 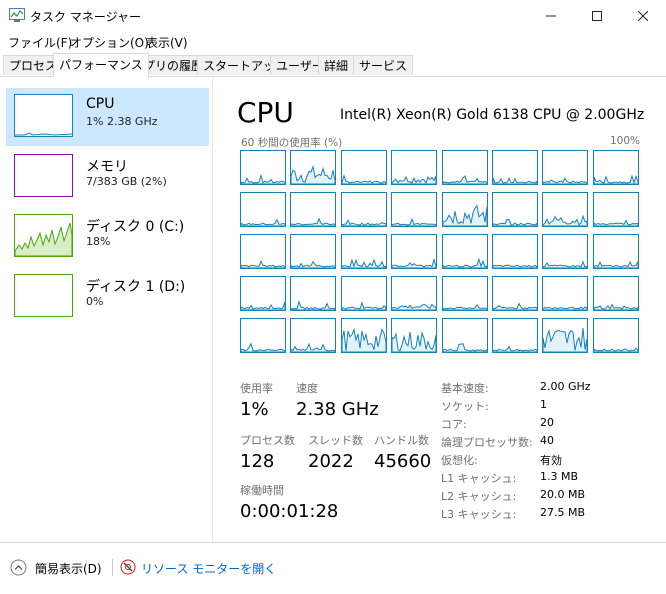 I want to click on graph-max-label: 100%, so click(x=624, y=141).